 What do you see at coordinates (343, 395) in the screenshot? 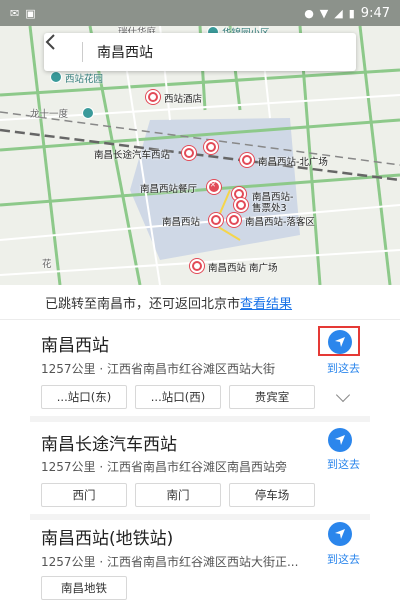
I see `chevron-down-icon` at bounding box center [343, 395].